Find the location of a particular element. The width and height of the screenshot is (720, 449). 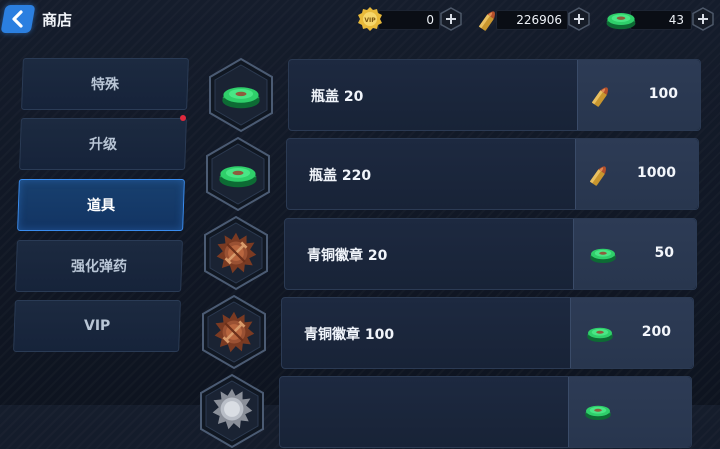

page-title: 商店 is located at coordinates (57, 20).